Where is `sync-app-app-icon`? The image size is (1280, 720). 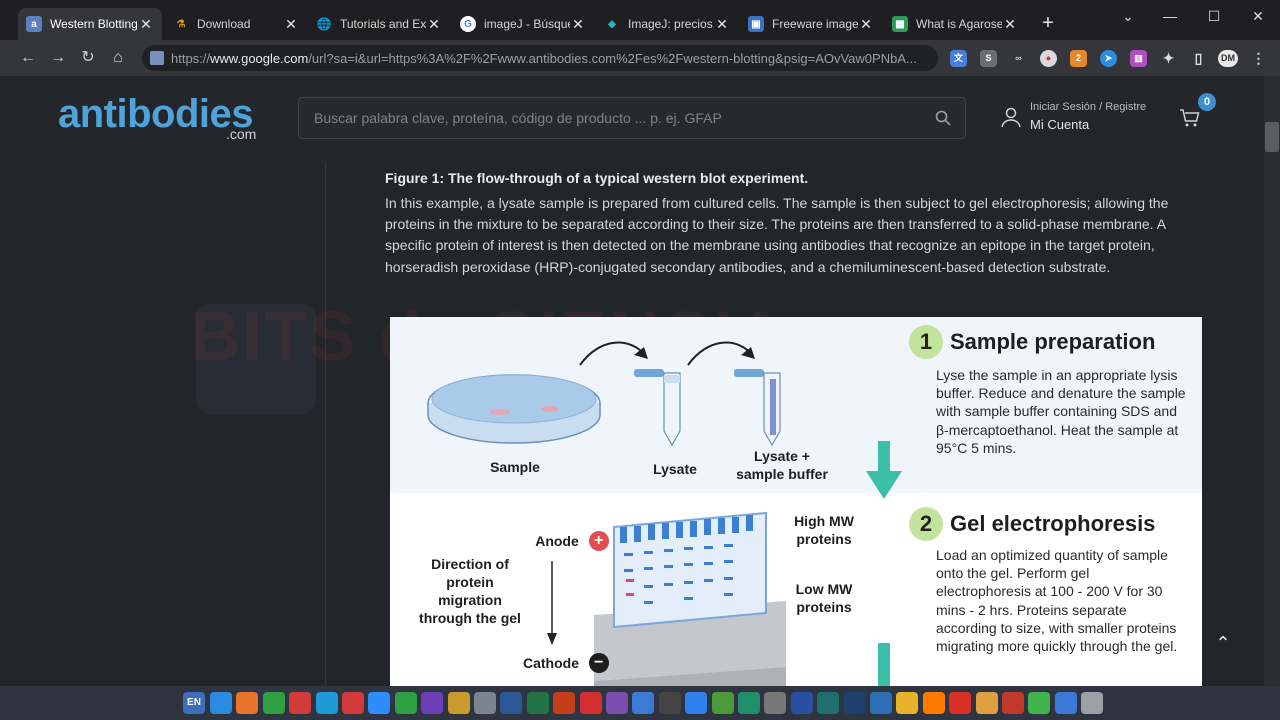
sync-app-app-icon is located at coordinates (221, 703).